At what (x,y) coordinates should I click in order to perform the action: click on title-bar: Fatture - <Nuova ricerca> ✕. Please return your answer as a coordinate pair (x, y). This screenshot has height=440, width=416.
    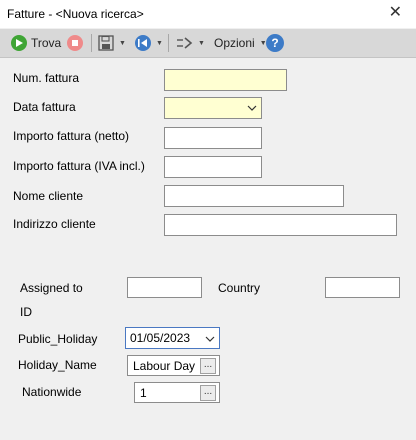
    Looking at the image, I should click on (208, 14).